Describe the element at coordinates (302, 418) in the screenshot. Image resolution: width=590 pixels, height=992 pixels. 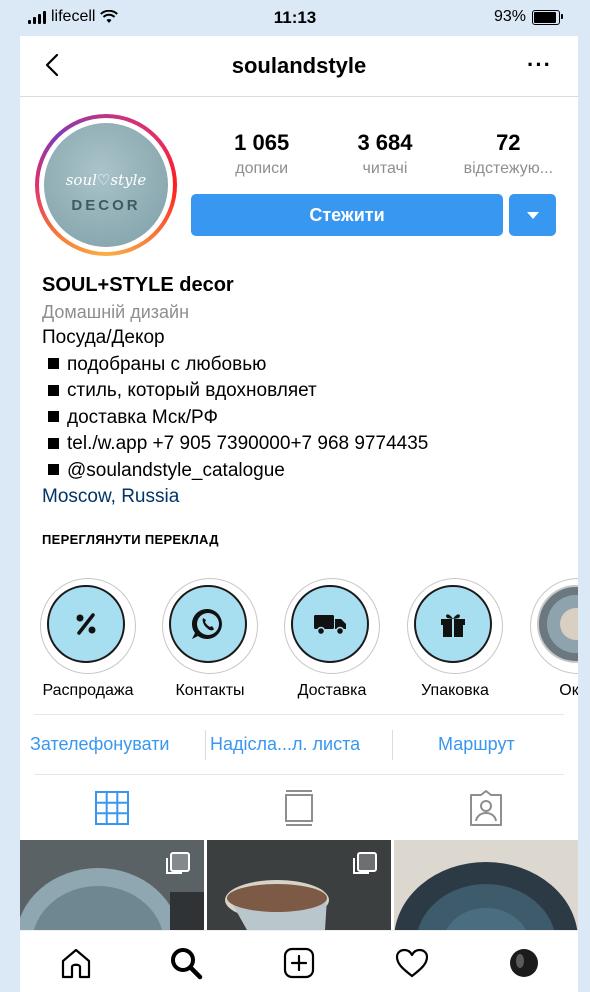
I see `bio-bullet-line: доставка Мск/РФ` at that location.